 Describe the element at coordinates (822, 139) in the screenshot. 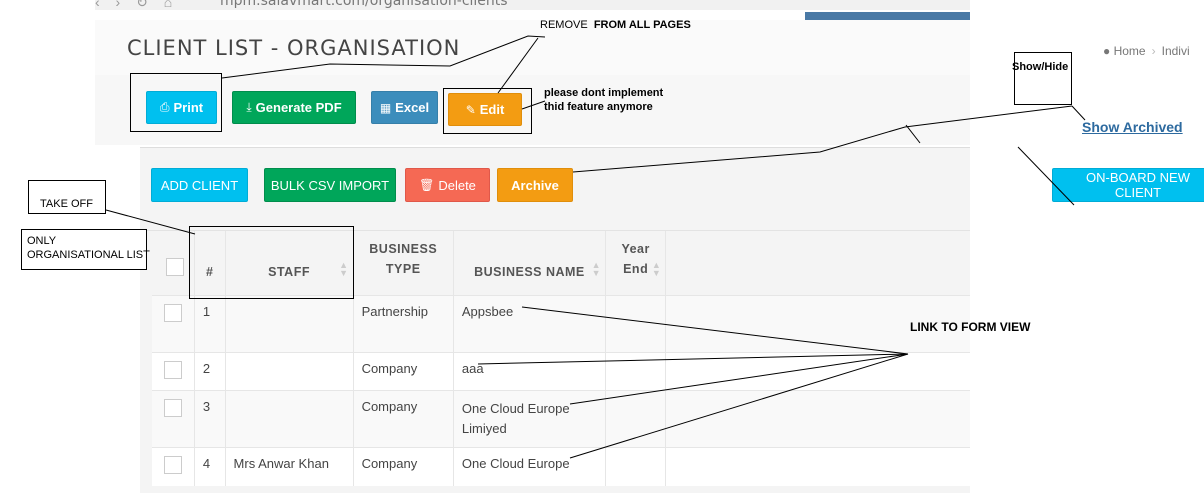

I see `line-archive-showhide` at that location.